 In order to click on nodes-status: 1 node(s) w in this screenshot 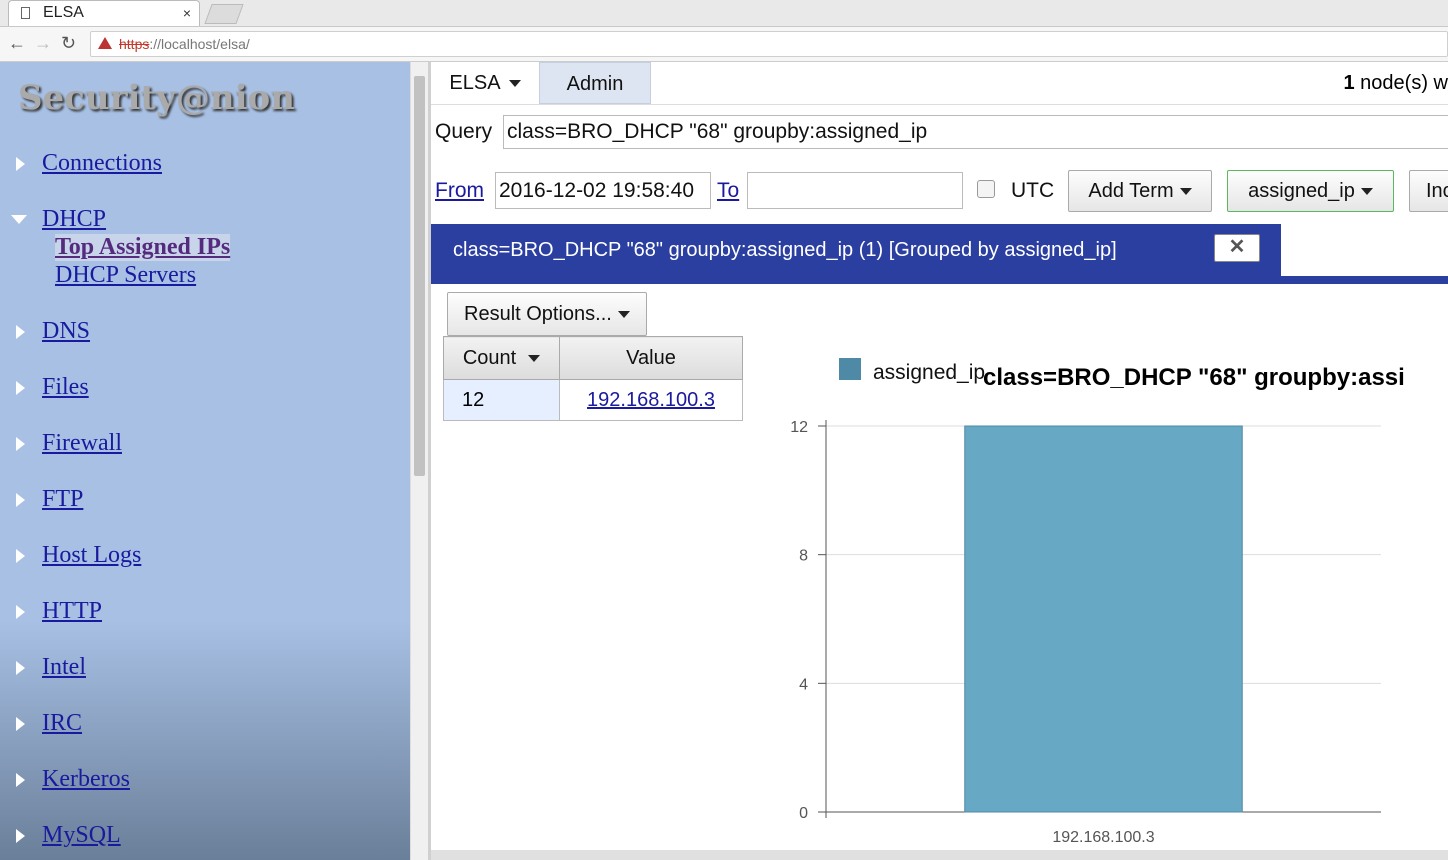, I will do `click(1396, 83)`.